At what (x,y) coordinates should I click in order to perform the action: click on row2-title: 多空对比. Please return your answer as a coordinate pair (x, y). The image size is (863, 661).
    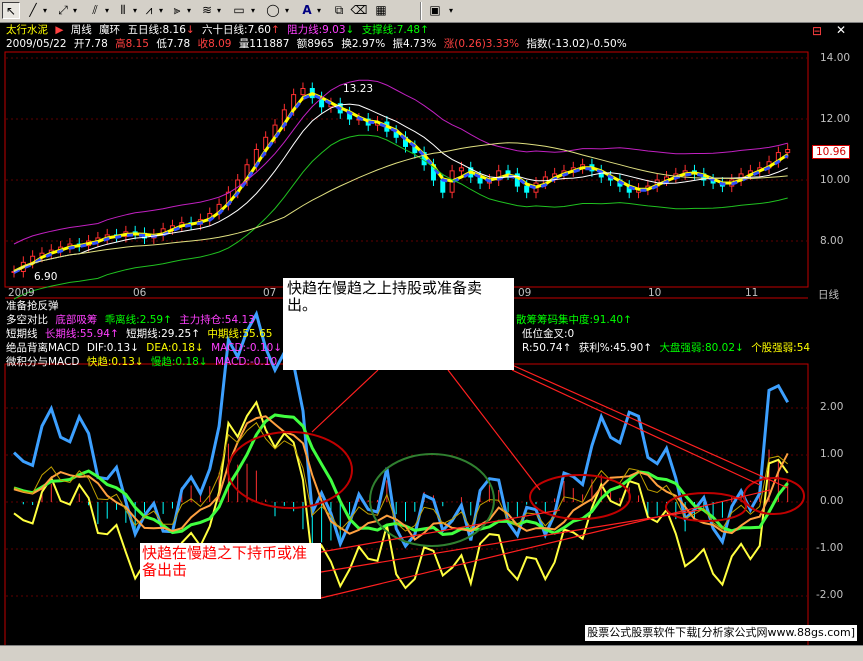
    Looking at the image, I should click on (27, 320).